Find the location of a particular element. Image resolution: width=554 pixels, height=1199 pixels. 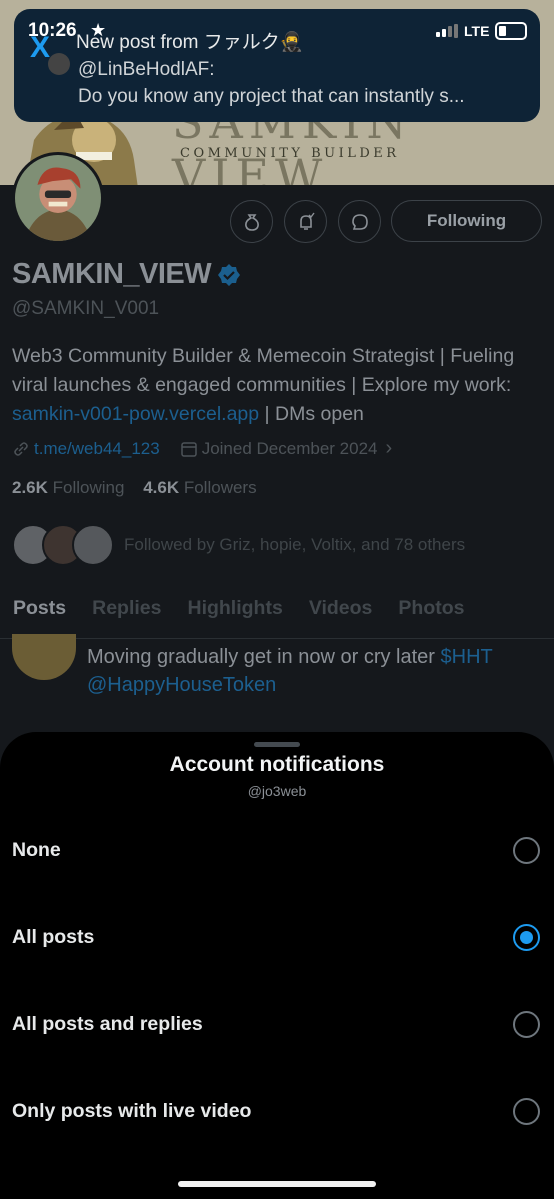

sheet-title: Account notifications is located at coordinates (277, 764).